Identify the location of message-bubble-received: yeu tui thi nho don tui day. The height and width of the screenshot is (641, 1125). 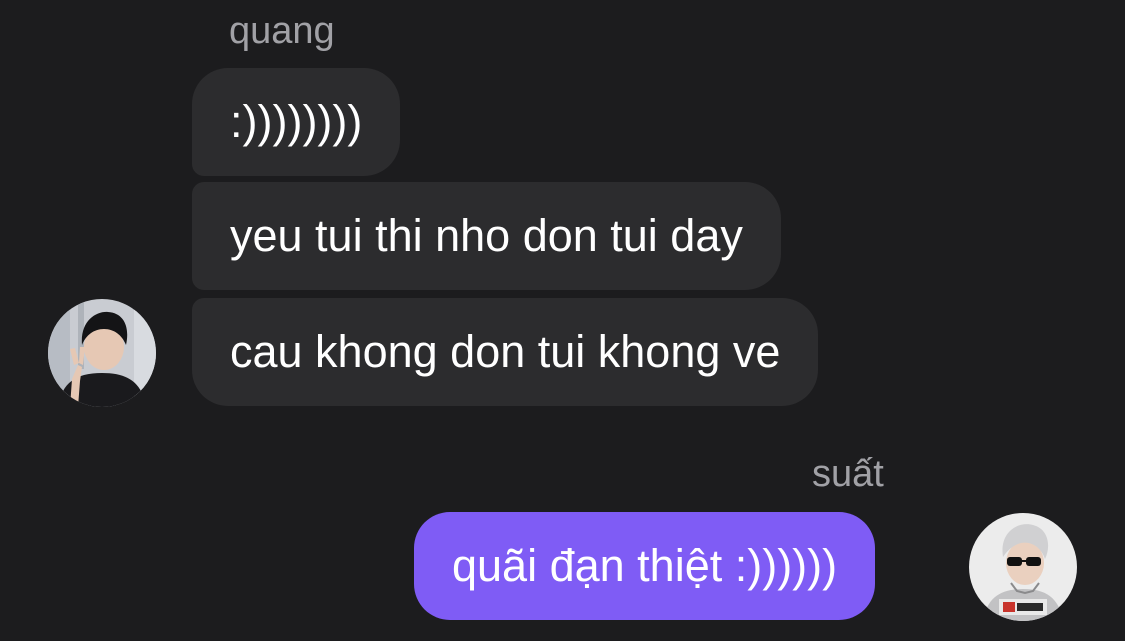
(486, 236).